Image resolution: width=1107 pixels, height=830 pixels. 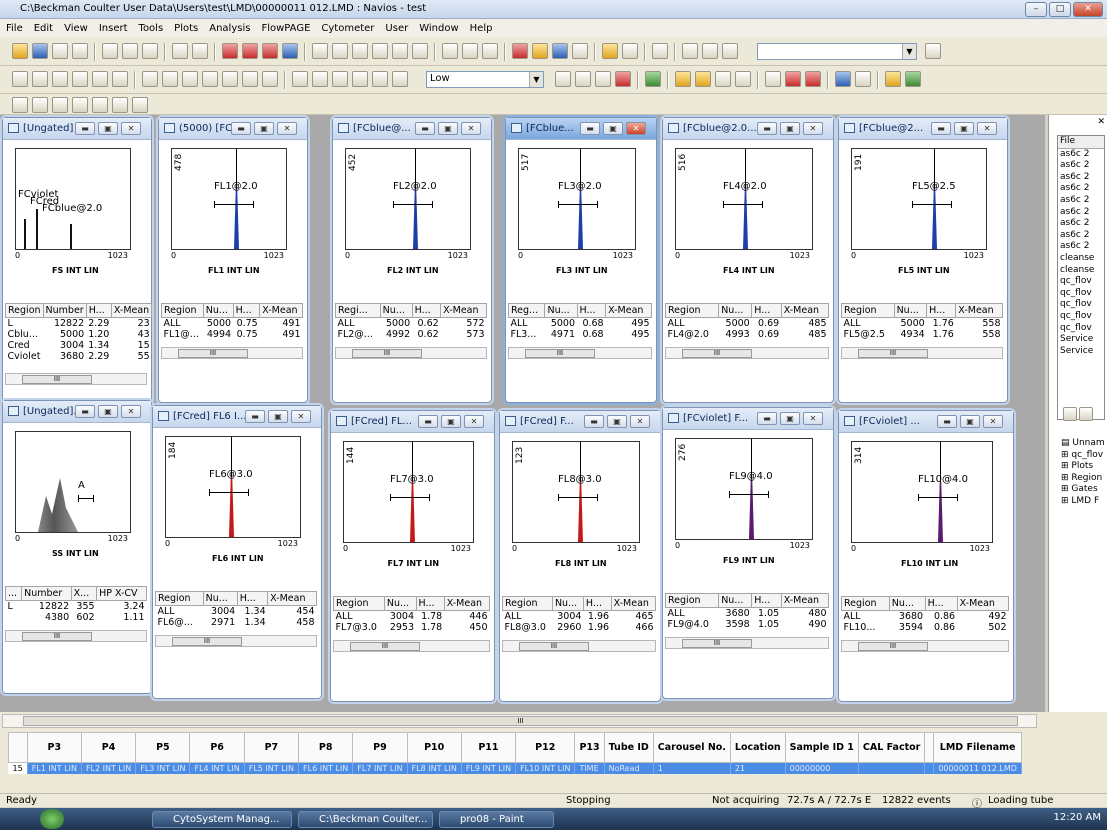 What do you see at coordinates (347, 28) in the screenshot?
I see `menu-cytometer: Cytometer` at bounding box center [347, 28].